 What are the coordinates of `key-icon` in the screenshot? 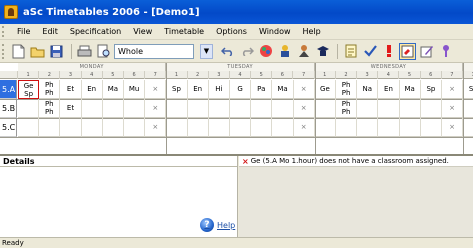 It's located at (445, 51).